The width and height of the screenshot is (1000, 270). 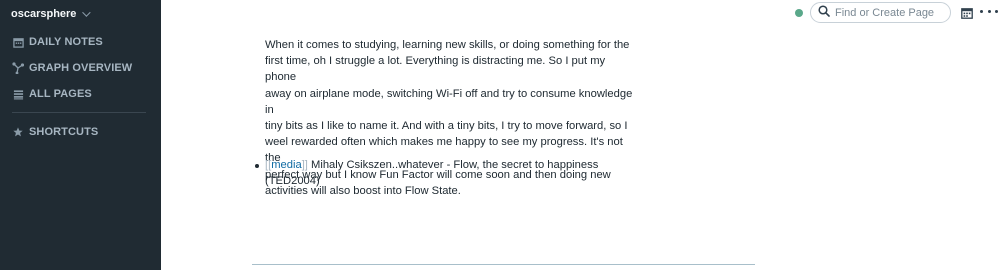 What do you see at coordinates (890, 12) in the screenshot?
I see `search-input` at bounding box center [890, 12].